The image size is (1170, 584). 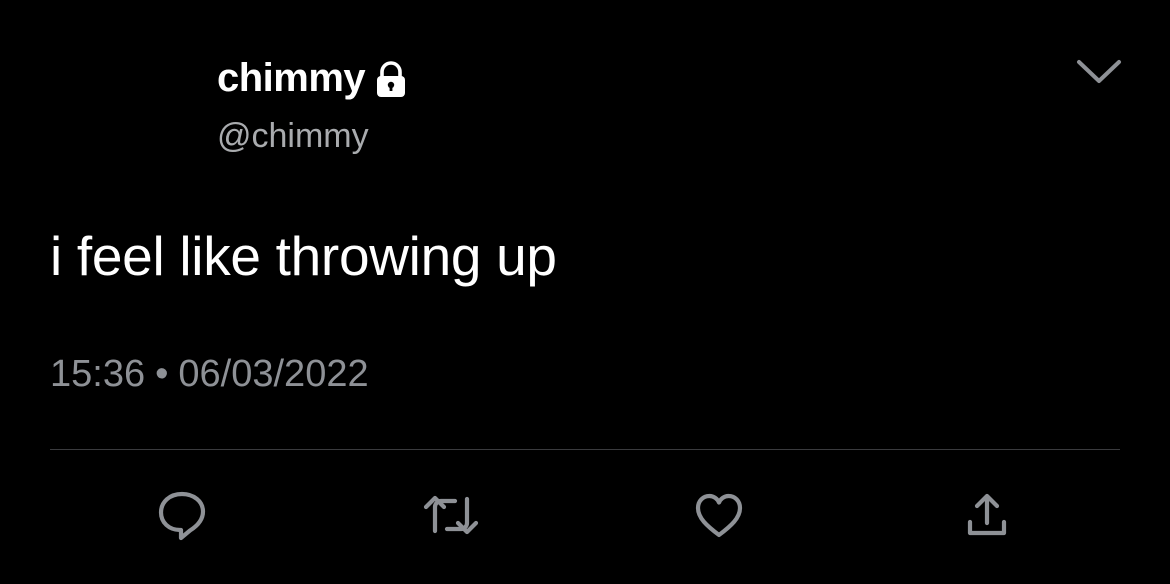 What do you see at coordinates (391, 79) in the screenshot?
I see `lock-icon` at bounding box center [391, 79].